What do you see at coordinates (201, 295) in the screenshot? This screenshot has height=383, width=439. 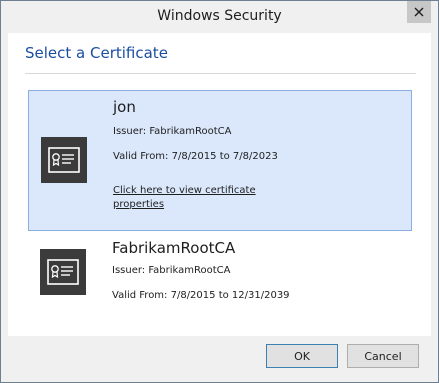 I see `certificate-validity: Valid From: 7/8/2015 to 12/31/2039` at bounding box center [201, 295].